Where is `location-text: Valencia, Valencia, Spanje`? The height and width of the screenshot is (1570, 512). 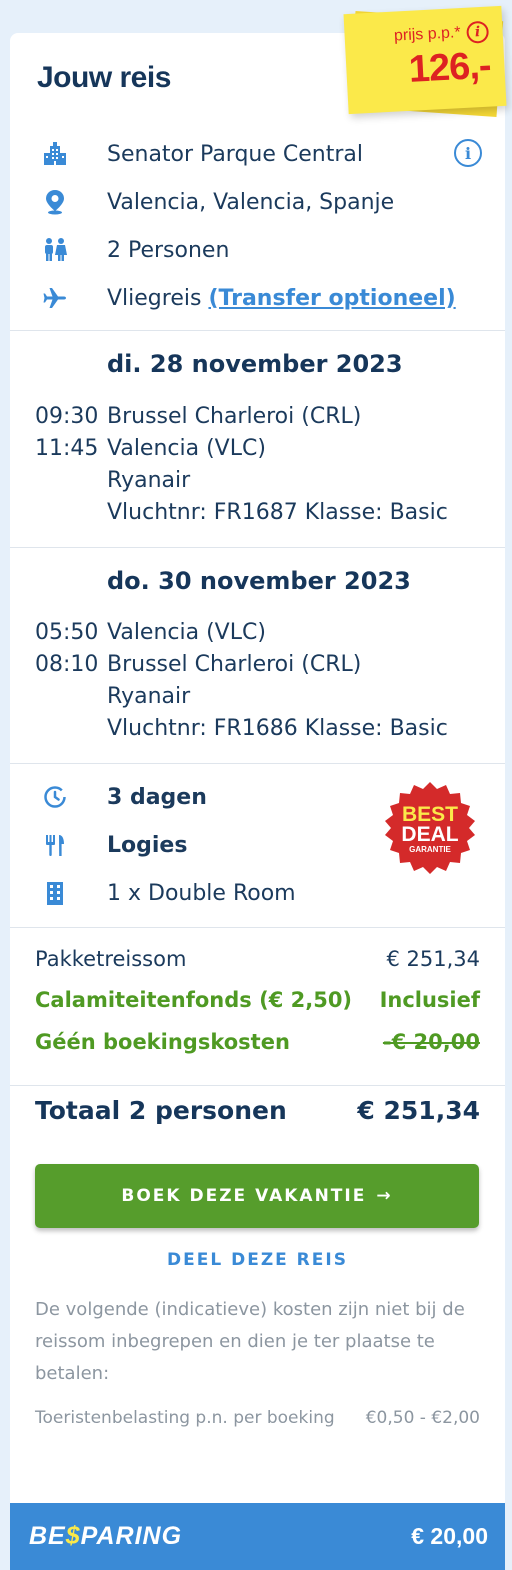 location-text: Valencia, Valencia, Spanje is located at coordinates (251, 202).